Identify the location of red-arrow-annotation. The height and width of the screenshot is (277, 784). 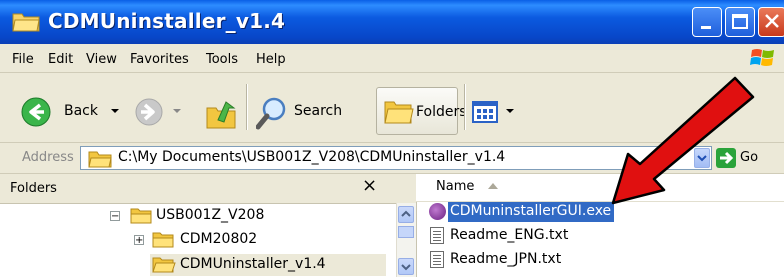
(683, 140).